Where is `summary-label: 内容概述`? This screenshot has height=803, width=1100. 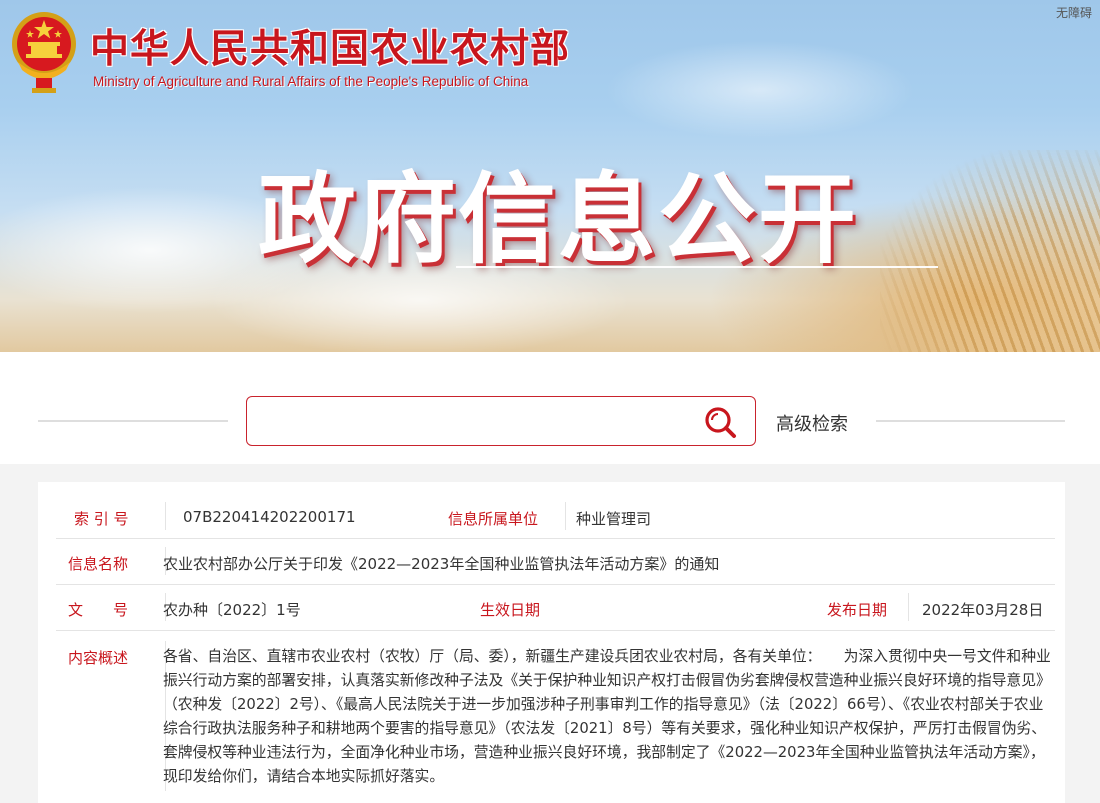 summary-label: 内容概述 is located at coordinates (98, 658).